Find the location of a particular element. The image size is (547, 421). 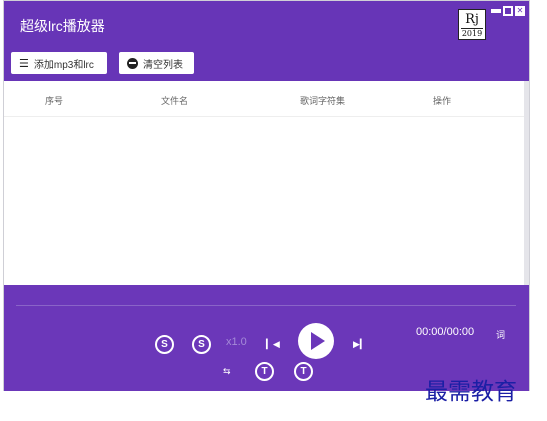

maximize-icon is located at coordinates (508, 11).